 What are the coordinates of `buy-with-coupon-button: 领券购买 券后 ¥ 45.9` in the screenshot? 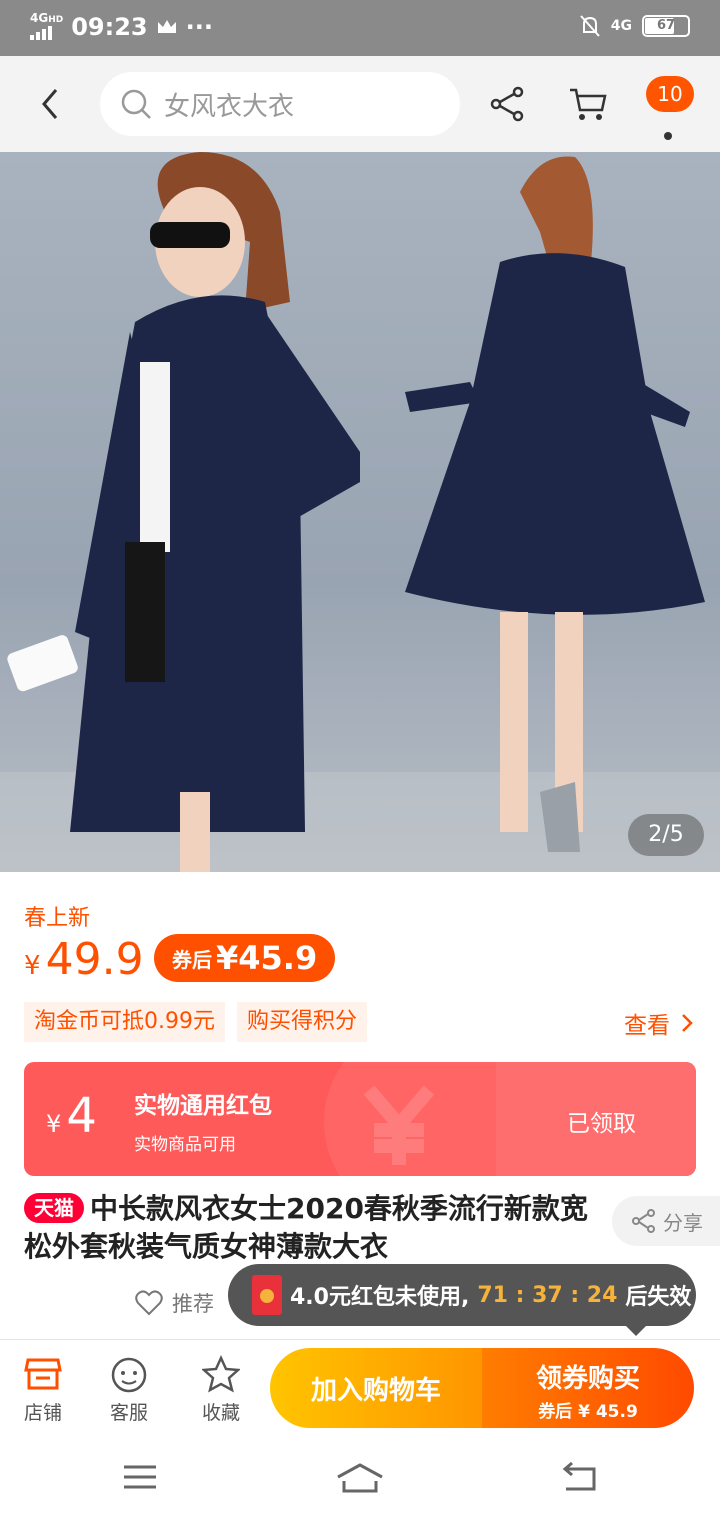 It's located at (588, 1388).